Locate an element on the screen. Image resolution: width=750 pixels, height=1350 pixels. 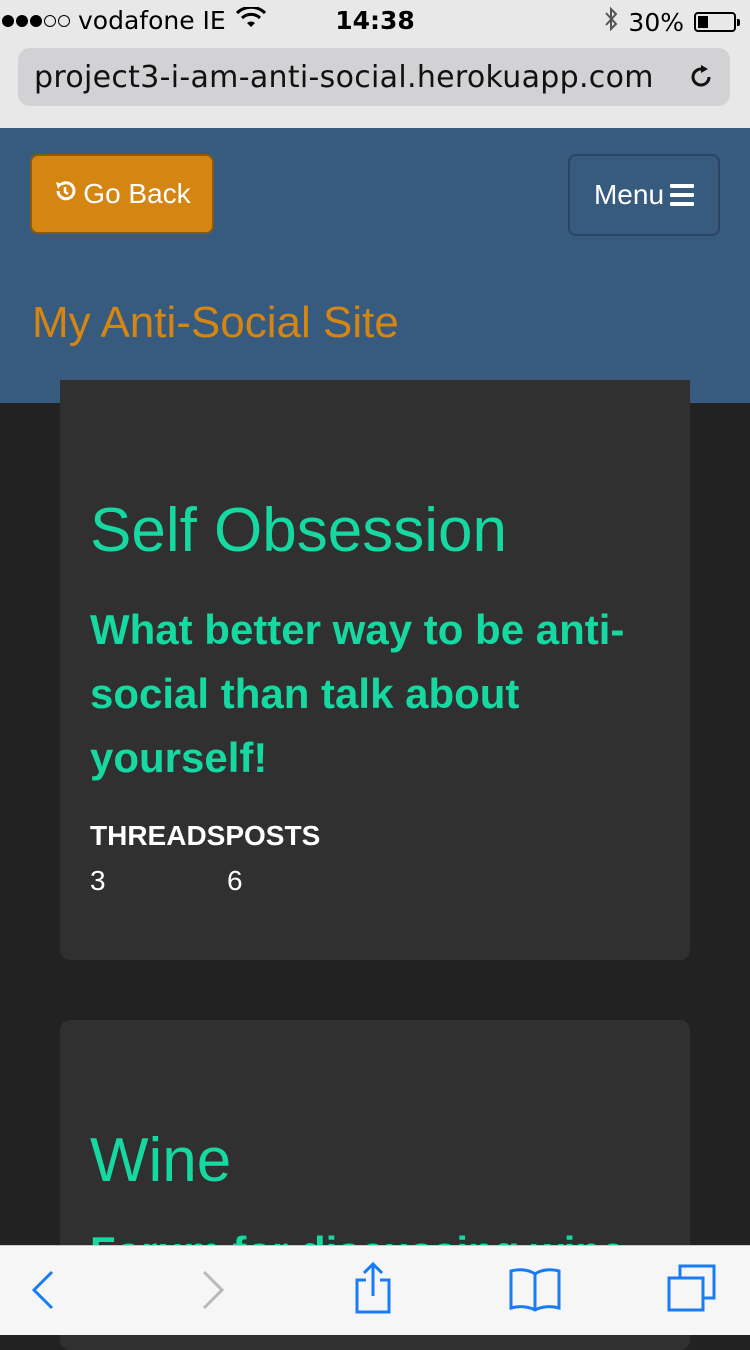
posts-header: POSTS is located at coordinates (273, 835).